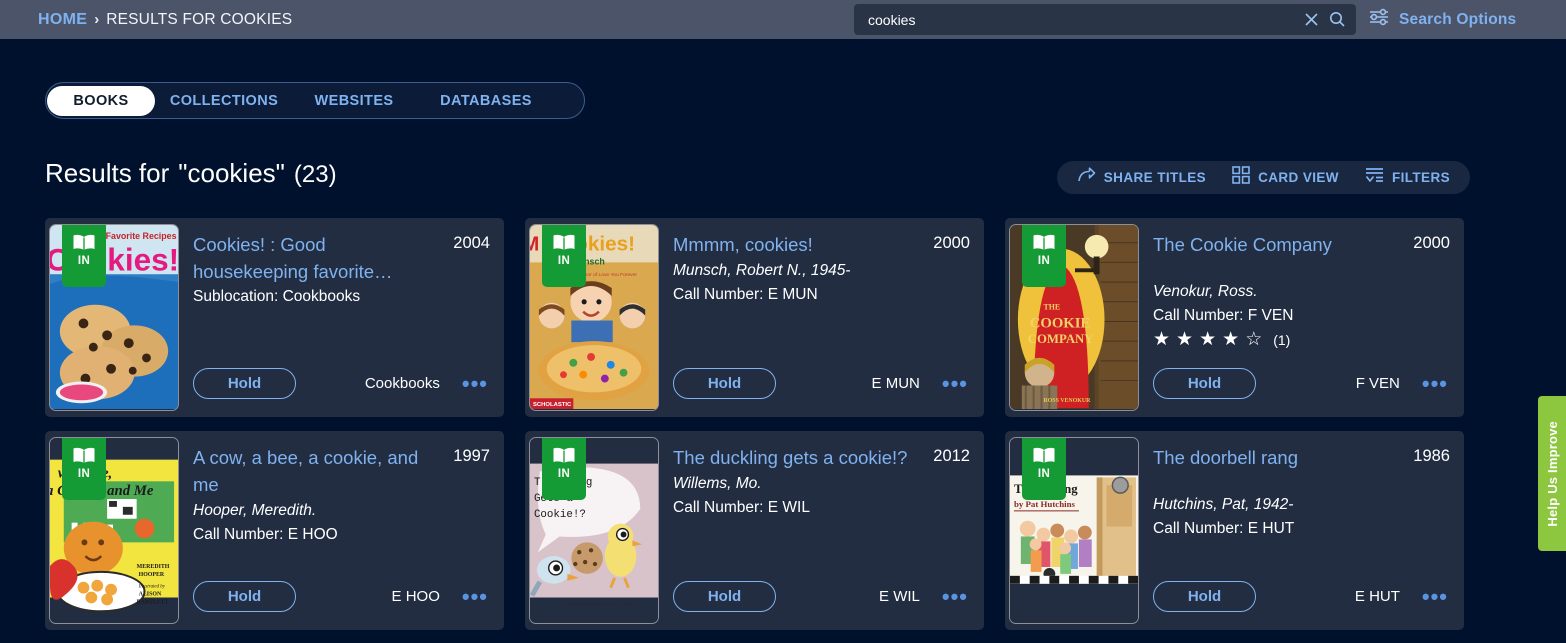 The image size is (1566, 643). I want to click on close-icon, so click(1311, 20).